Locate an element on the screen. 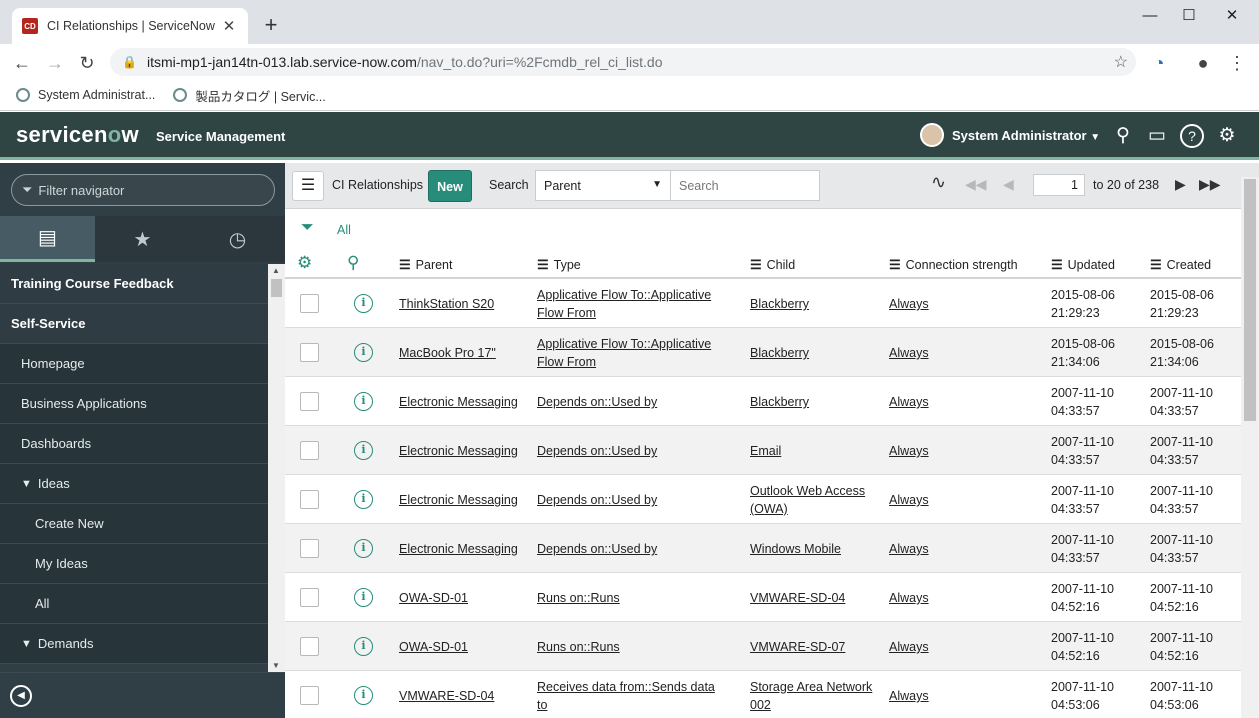 This screenshot has width=1259, height=718. nav-item: All is located at coordinates (134, 604).